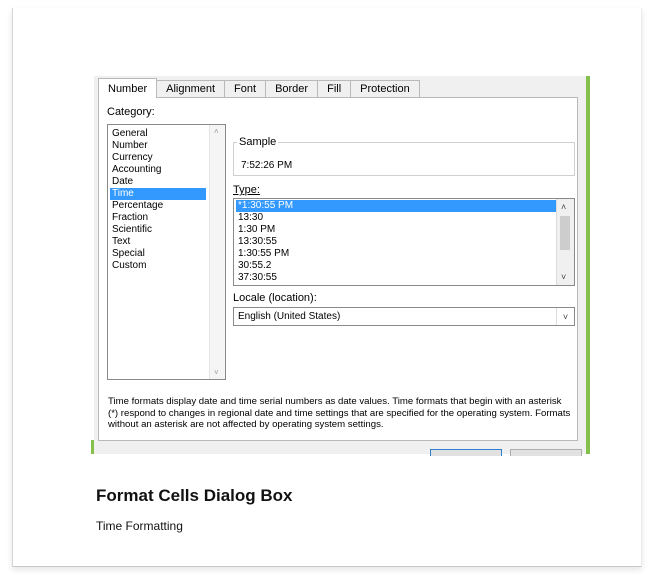 This screenshot has width=647, height=574. What do you see at coordinates (158, 194) in the screenshot?
I see `category-item-selected: Time` at bounding box center [158, 194].